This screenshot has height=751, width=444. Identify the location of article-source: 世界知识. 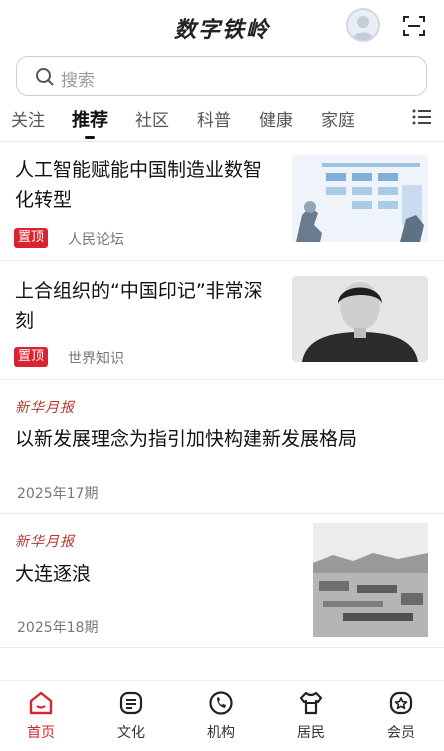
(96, 359).